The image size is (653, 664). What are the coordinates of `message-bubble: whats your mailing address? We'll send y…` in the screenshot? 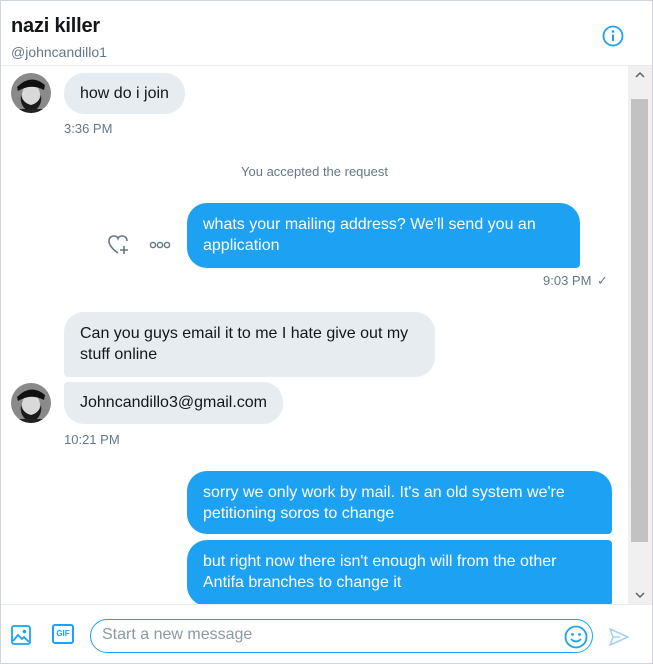 It's located at (383, 235).